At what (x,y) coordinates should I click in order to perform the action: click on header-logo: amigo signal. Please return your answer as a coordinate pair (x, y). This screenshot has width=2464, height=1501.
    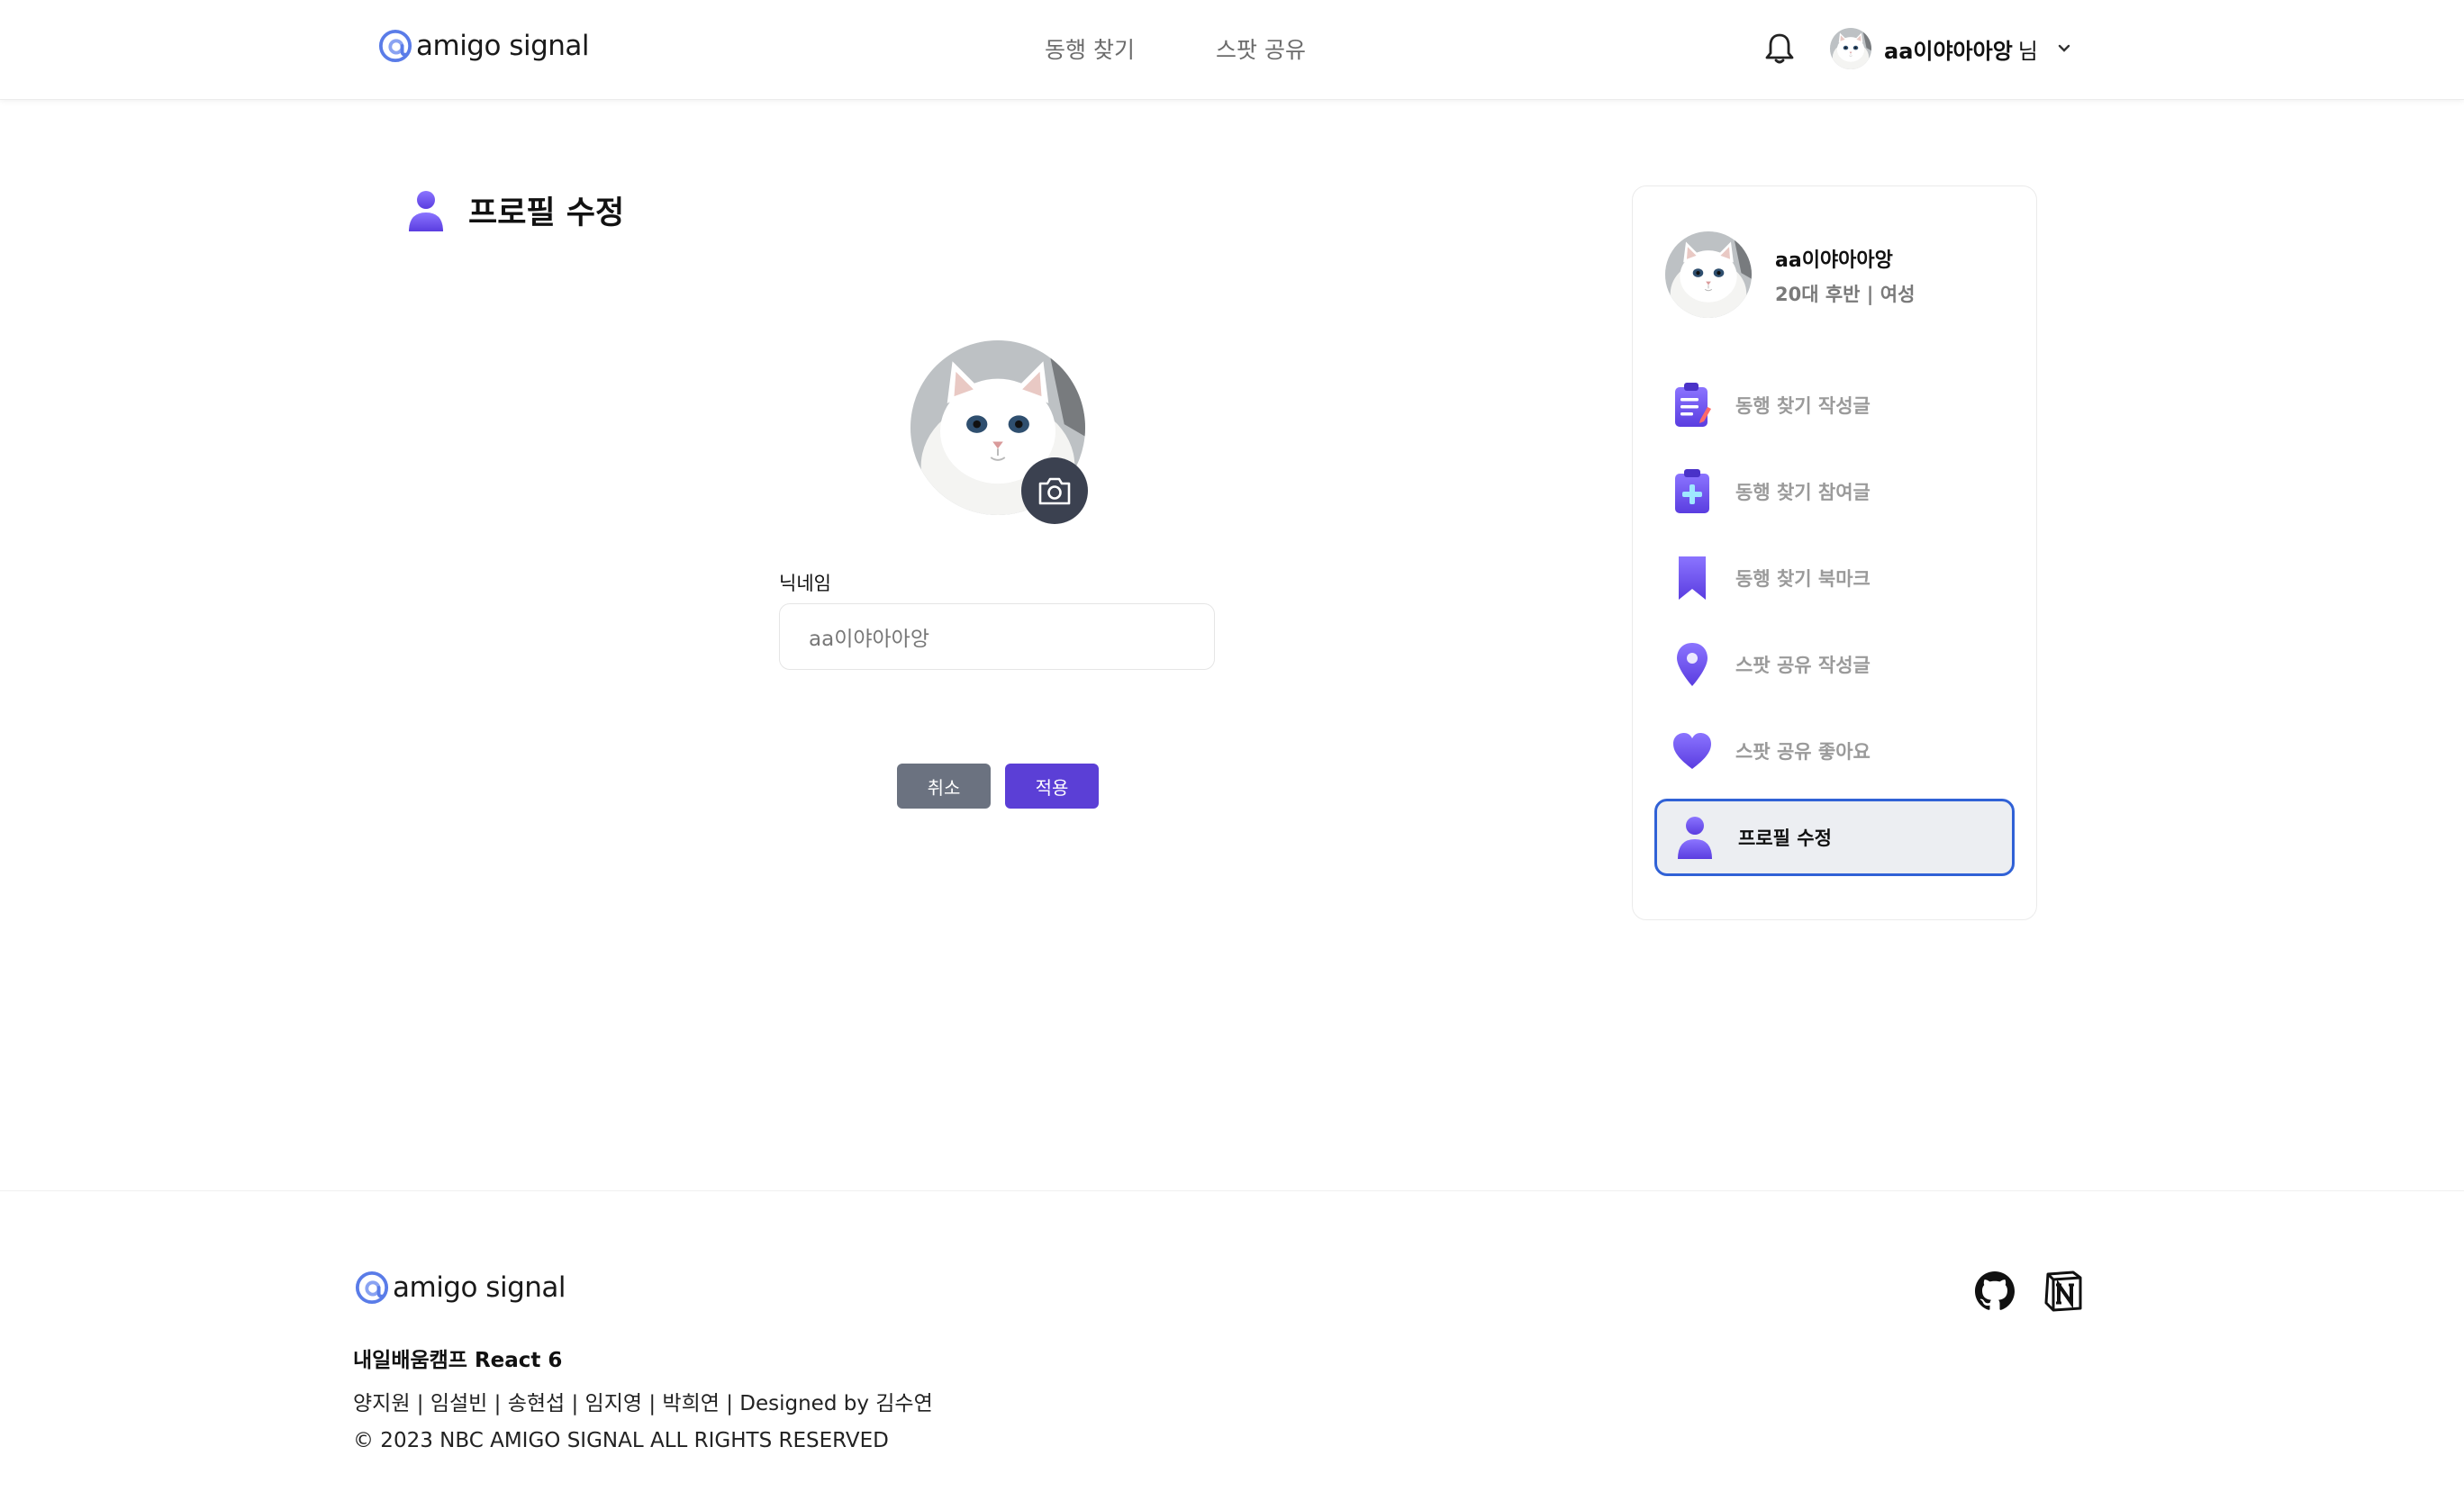
    Looking at the image, I should click on (484, 46).